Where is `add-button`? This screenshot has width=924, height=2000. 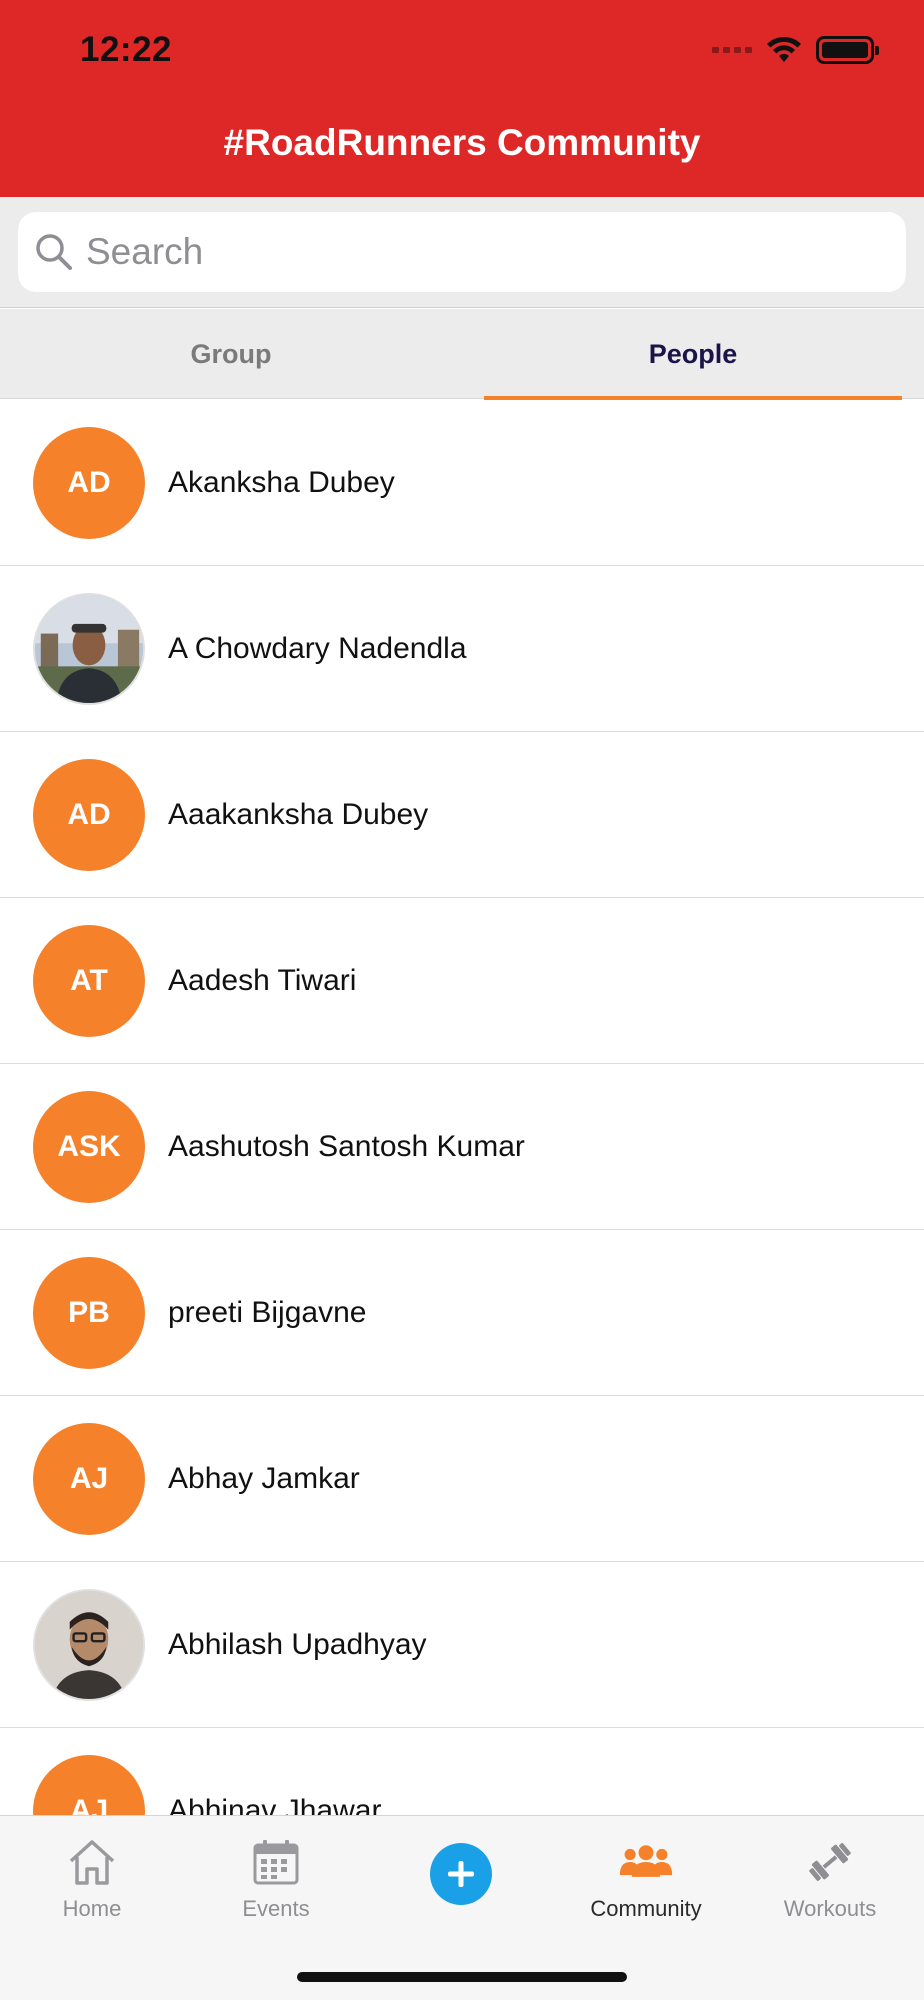 add-button is located at coordinates (461, 1874).